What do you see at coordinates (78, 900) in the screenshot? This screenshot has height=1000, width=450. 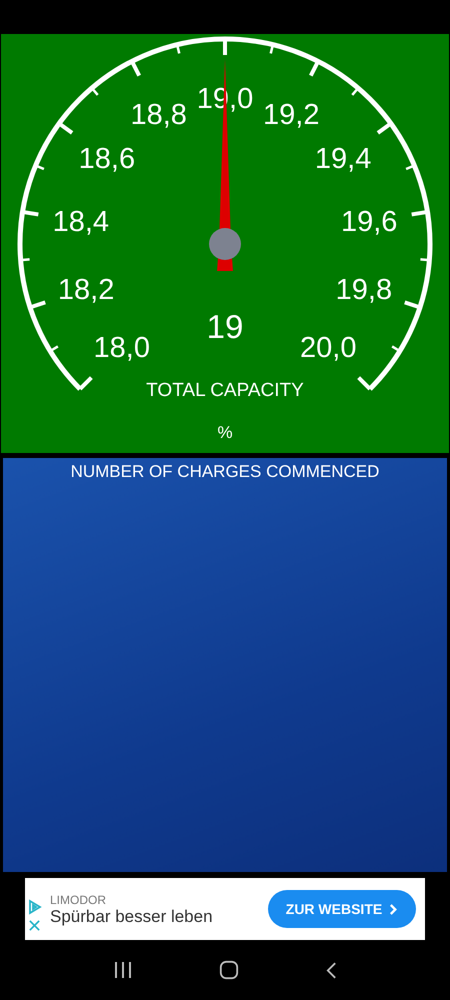 I see `advertiser-name: LIMODOR` at bounding box center [78, 900].